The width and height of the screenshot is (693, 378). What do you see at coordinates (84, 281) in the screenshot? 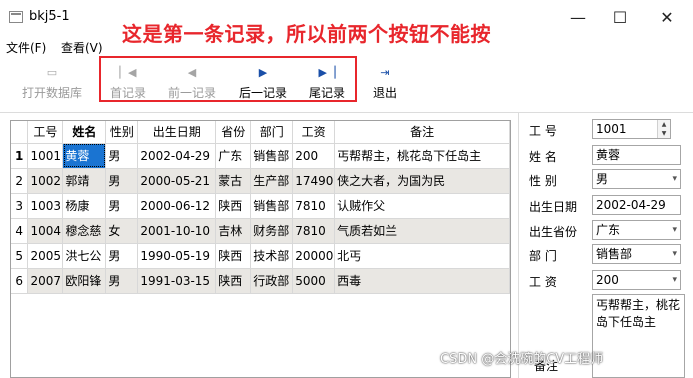
I see `cell: 欧阳锋` at bounding box center [84, 281].